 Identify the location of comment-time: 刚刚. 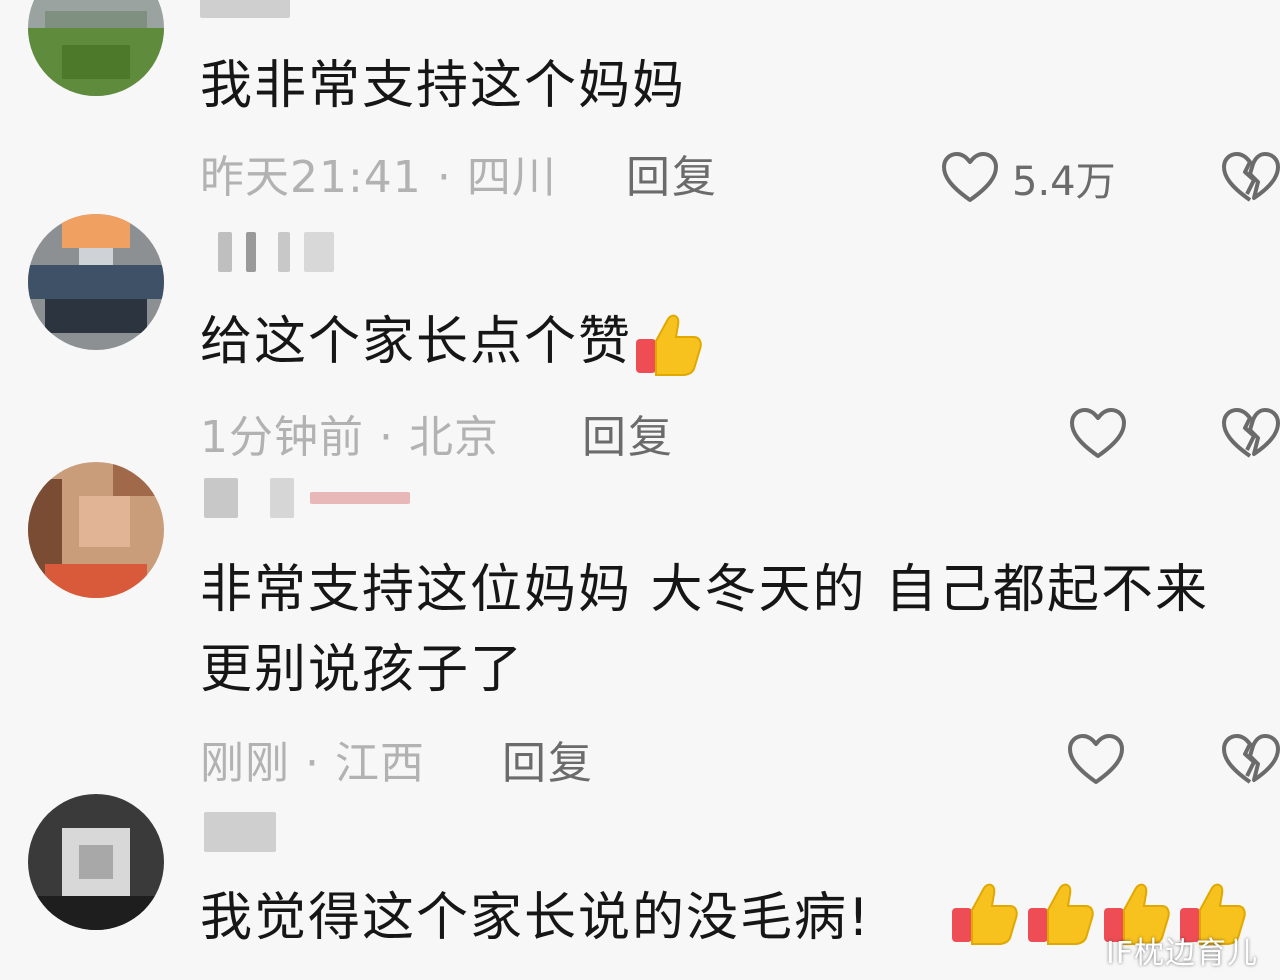
(245, 763).